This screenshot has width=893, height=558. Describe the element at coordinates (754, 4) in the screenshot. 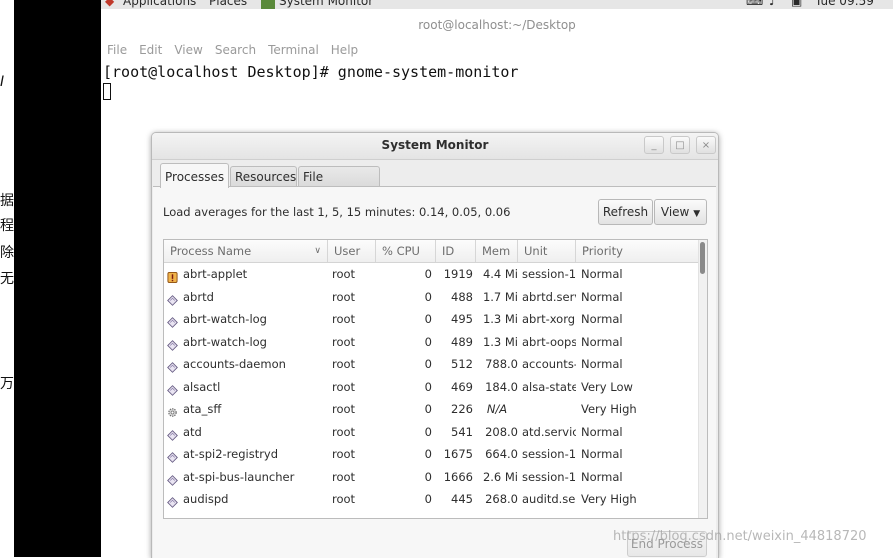

I see `keyboard-icon: ⌨` at that location.